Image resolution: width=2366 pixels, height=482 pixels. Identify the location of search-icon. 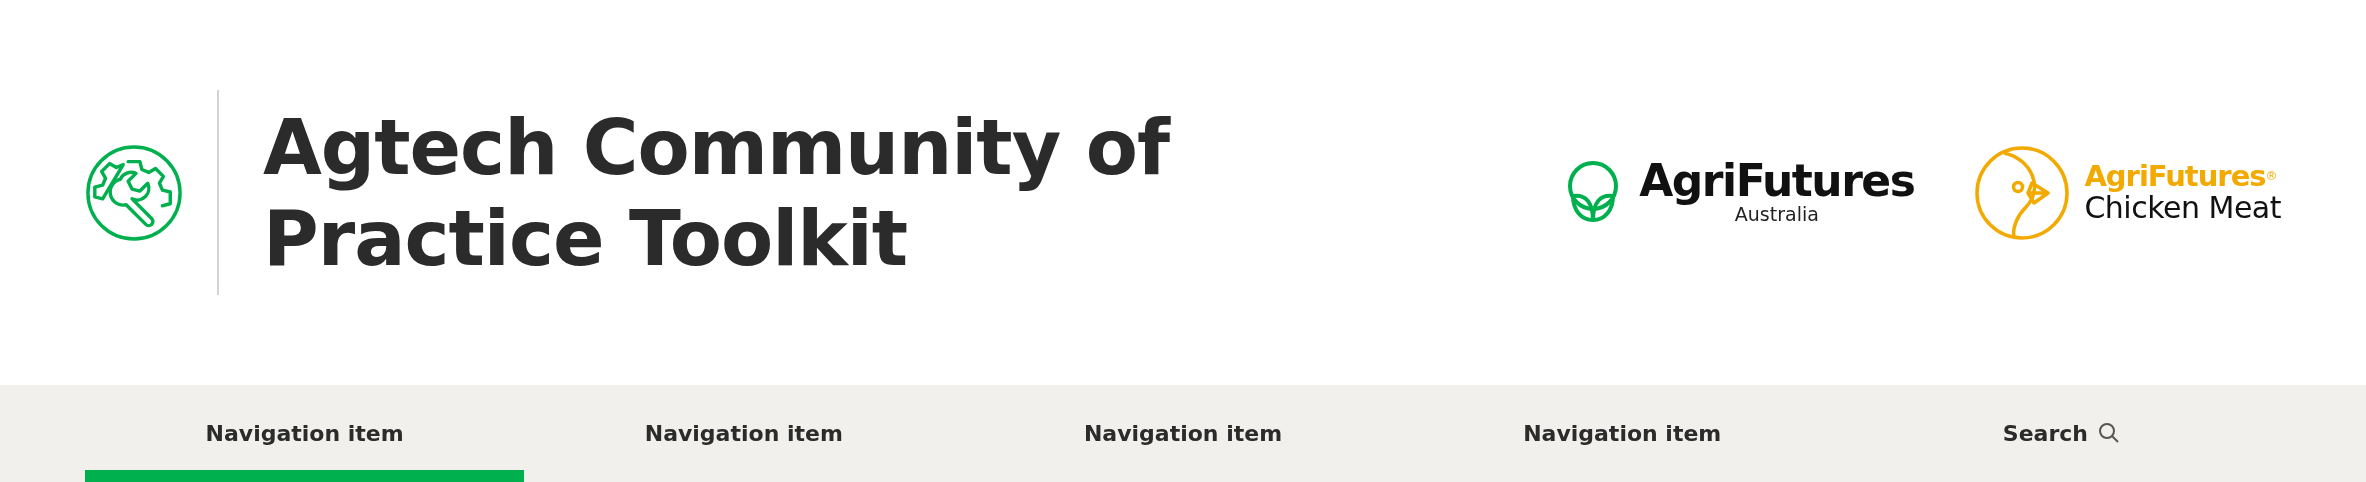
(2109, 433).